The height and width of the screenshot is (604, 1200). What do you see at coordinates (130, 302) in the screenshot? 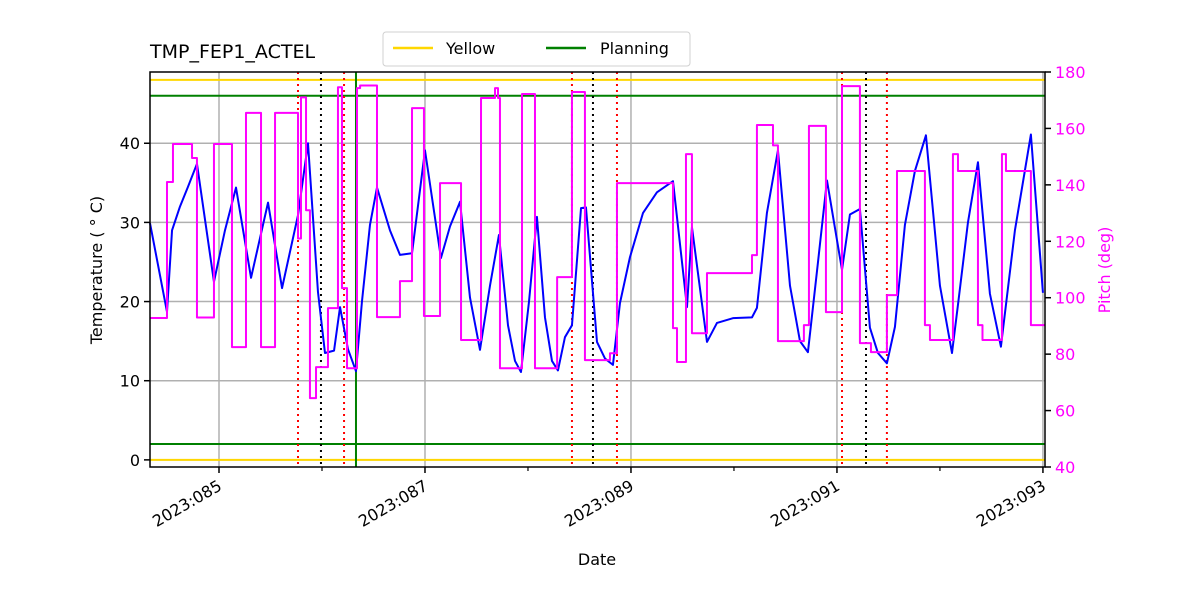
I see `y-tick-label: 20` at bounding box center [130, 302].